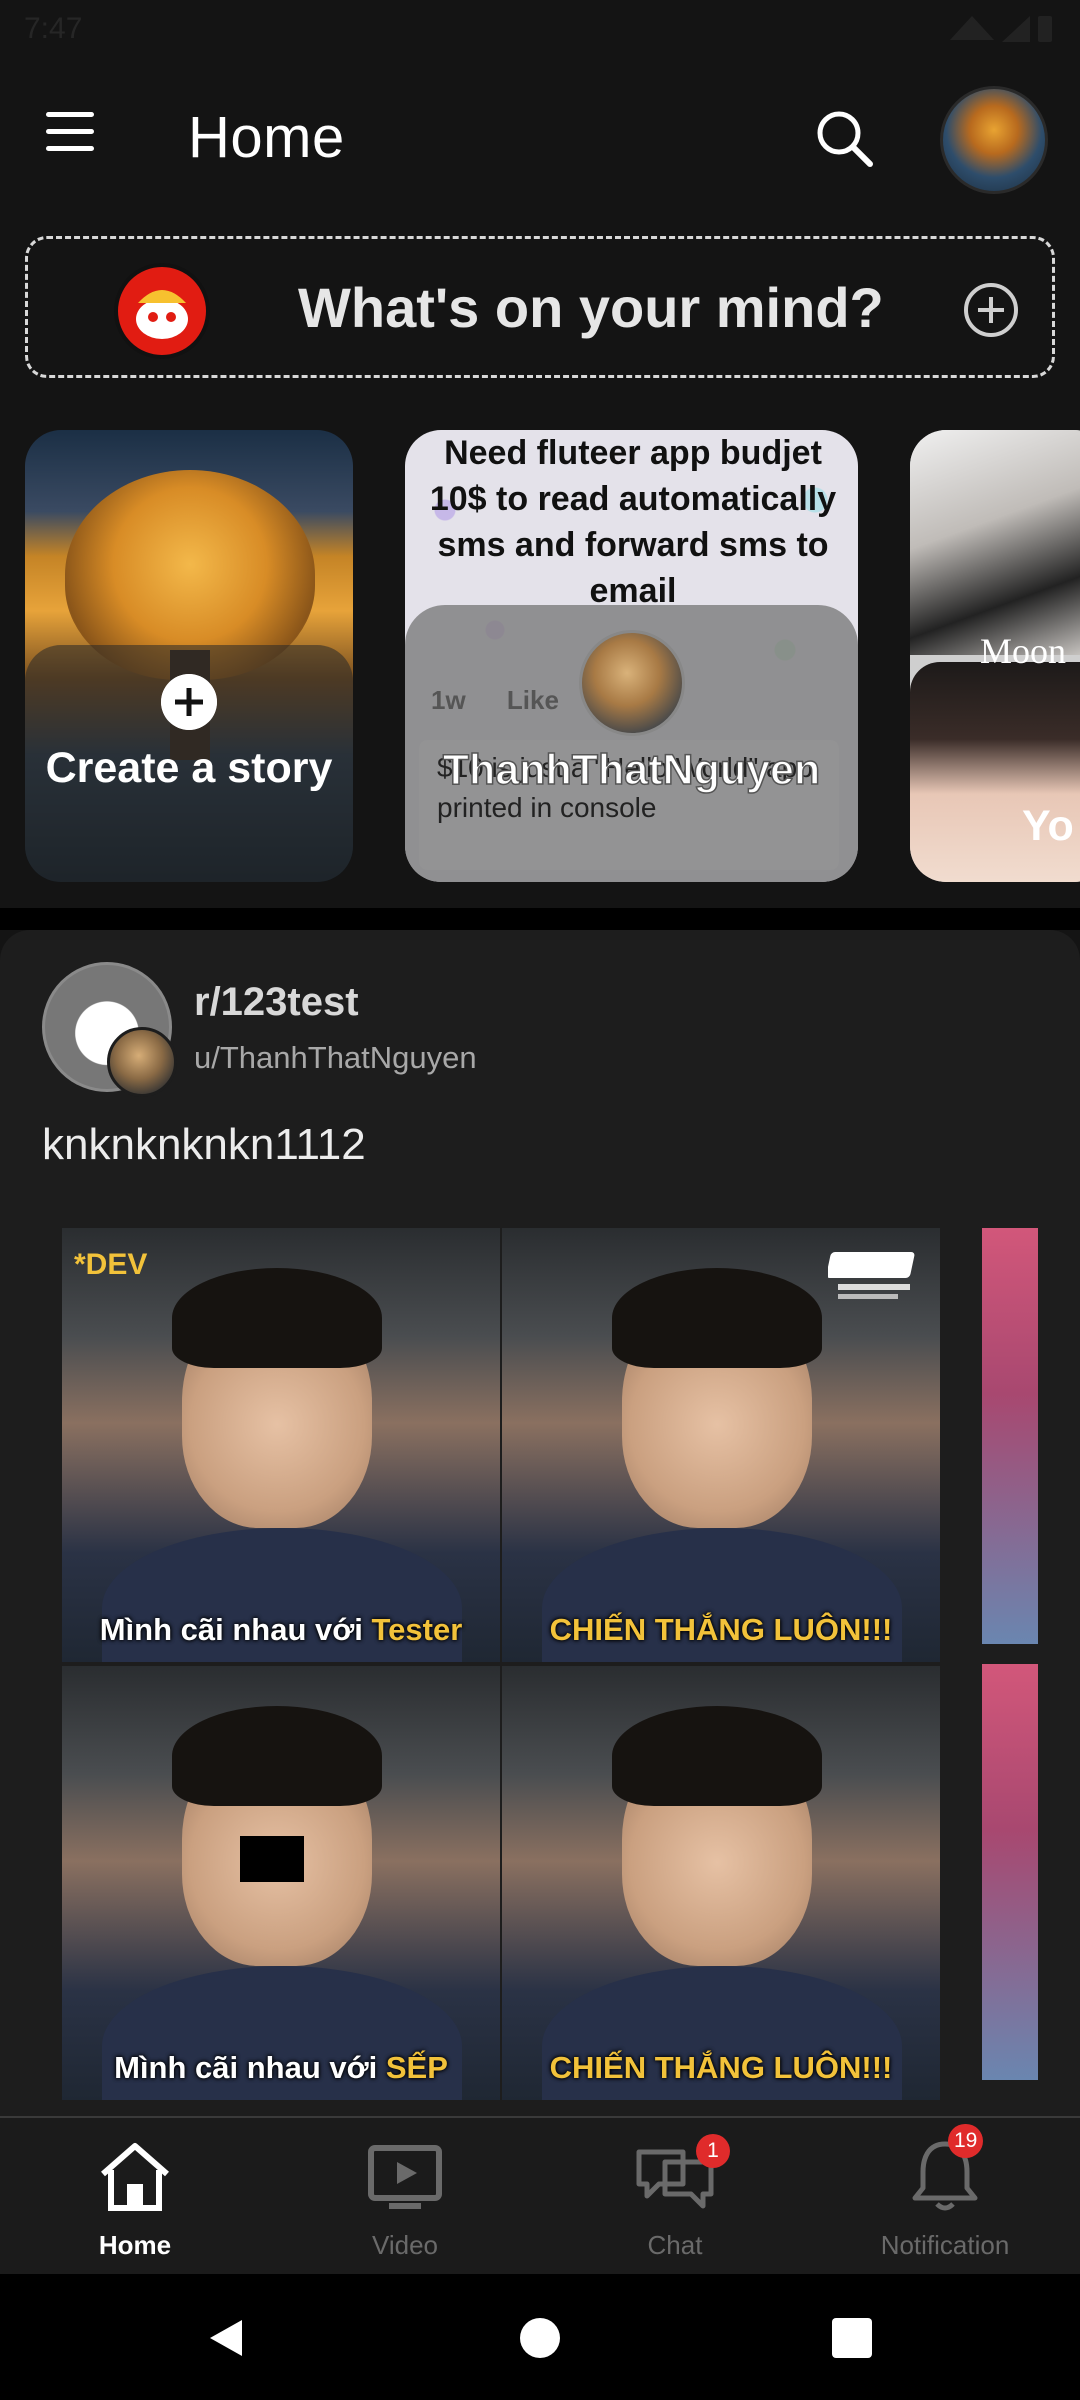 This screenshot has height=2400, width=1080. What do you see at coordinates (405, 2245) in the screenshot?
I see `nav-video-label: Video` at bounding box center [405, 2245].